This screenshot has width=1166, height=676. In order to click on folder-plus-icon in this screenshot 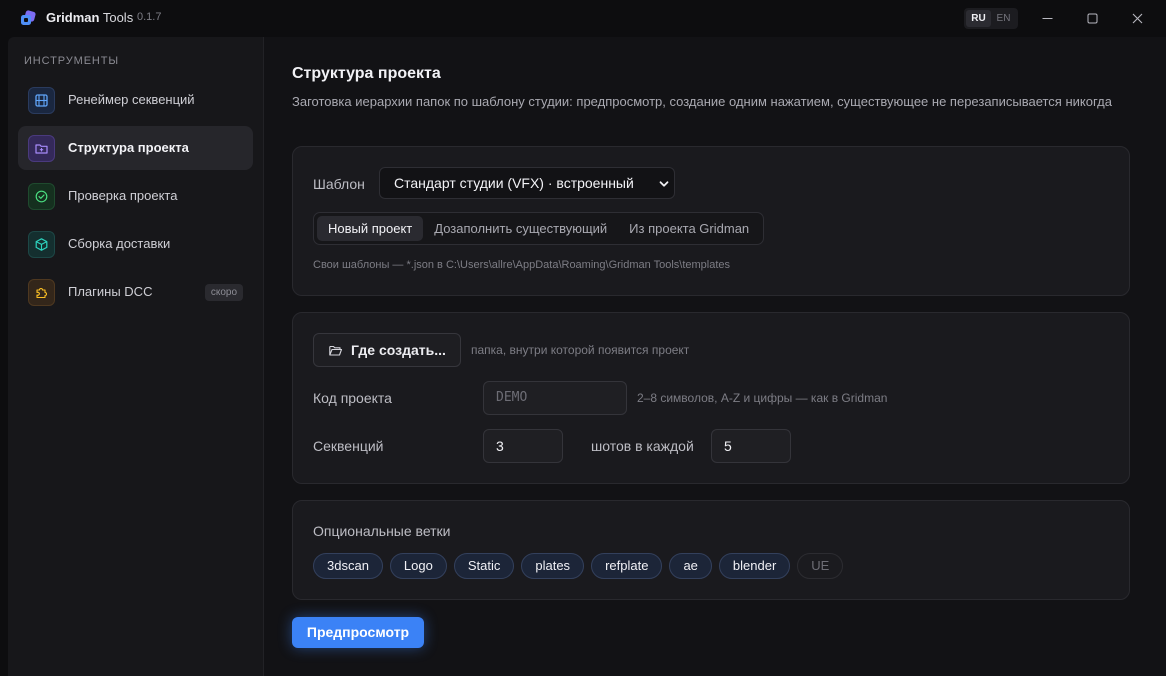, I will do `click(41, 148)`.